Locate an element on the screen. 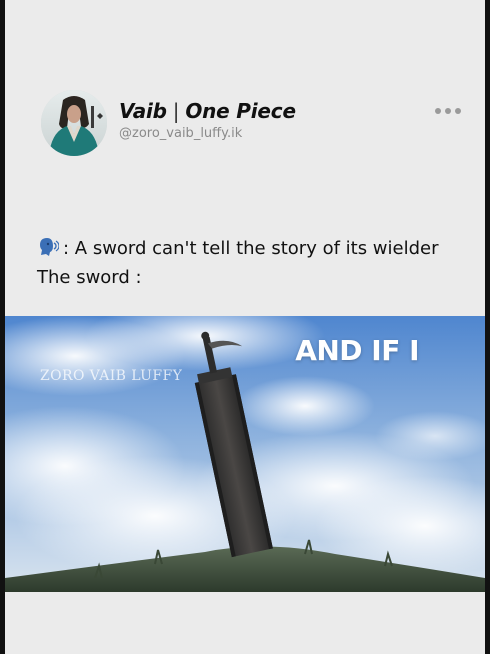  author-tag: One Piece is located at coordinates (240, 111).